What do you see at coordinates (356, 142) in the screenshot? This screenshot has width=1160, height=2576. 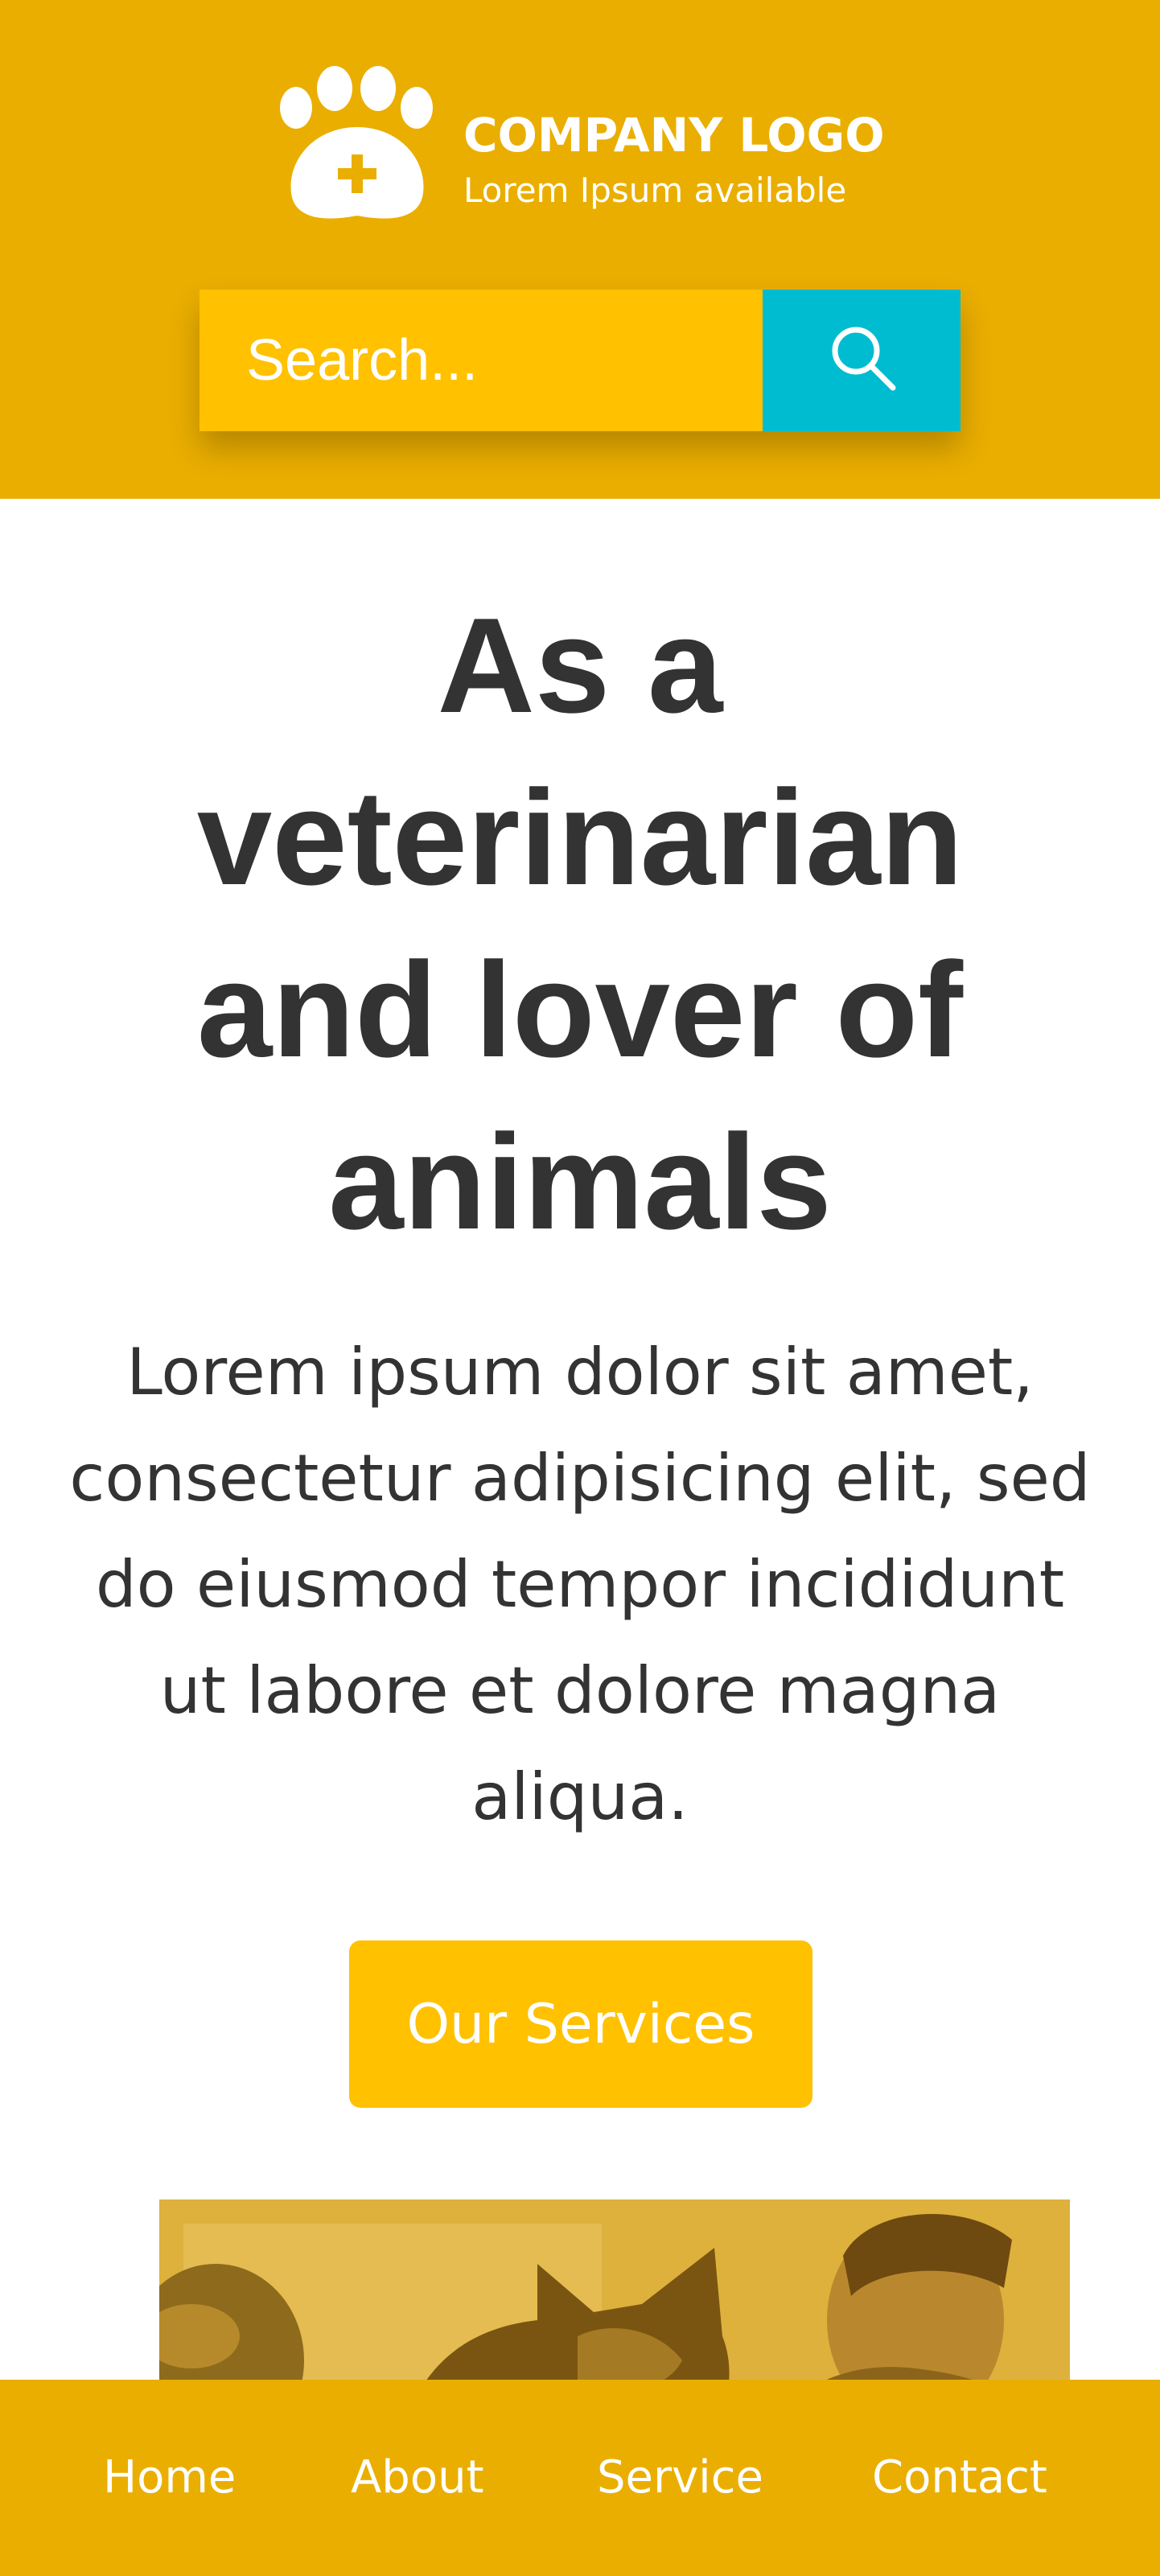 I see `paw-plus-icon` at bounding box center [356, 142].